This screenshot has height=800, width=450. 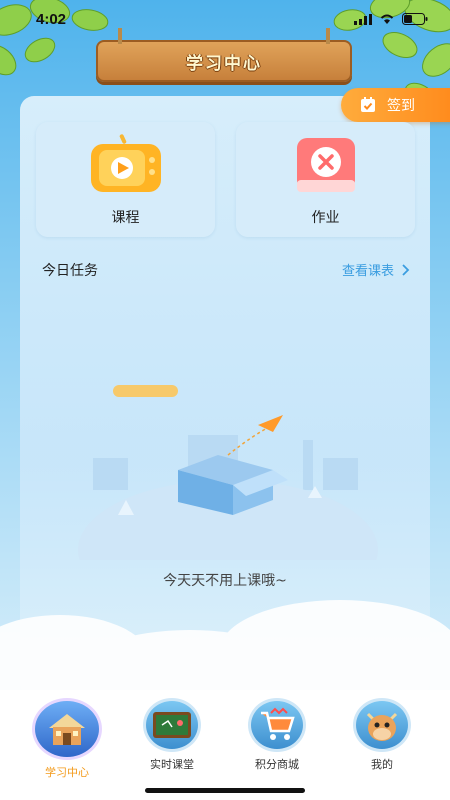 What do you see at coordinates (277, 764) in the screenshot?
I see `tab-points-mall-label: 积分商城` at bounding box center [277, 764].